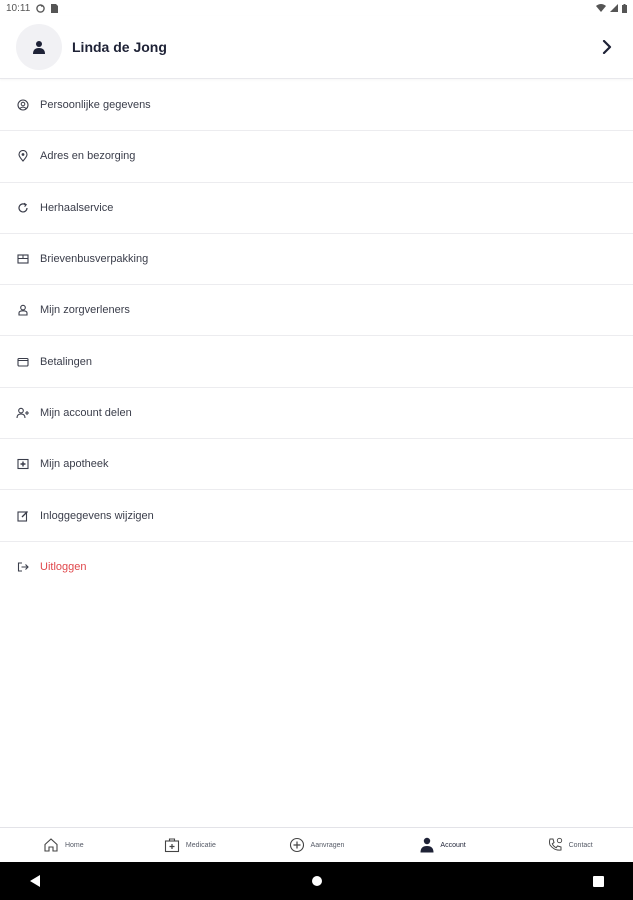 This screenshot has height=900, width=633. What do you see at coordinates (66, 361) in the screenshot?
I see `menu-item-label: Betalingen` at bounding box center [66, 361].